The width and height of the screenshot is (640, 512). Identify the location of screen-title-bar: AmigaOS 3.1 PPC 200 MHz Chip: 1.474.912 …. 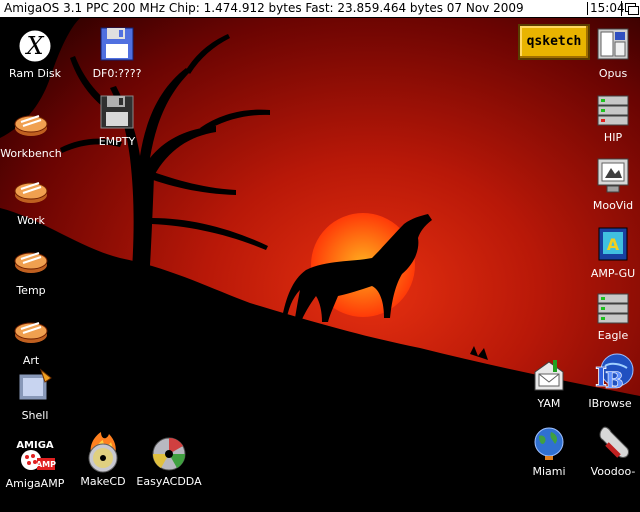
(320, 9).